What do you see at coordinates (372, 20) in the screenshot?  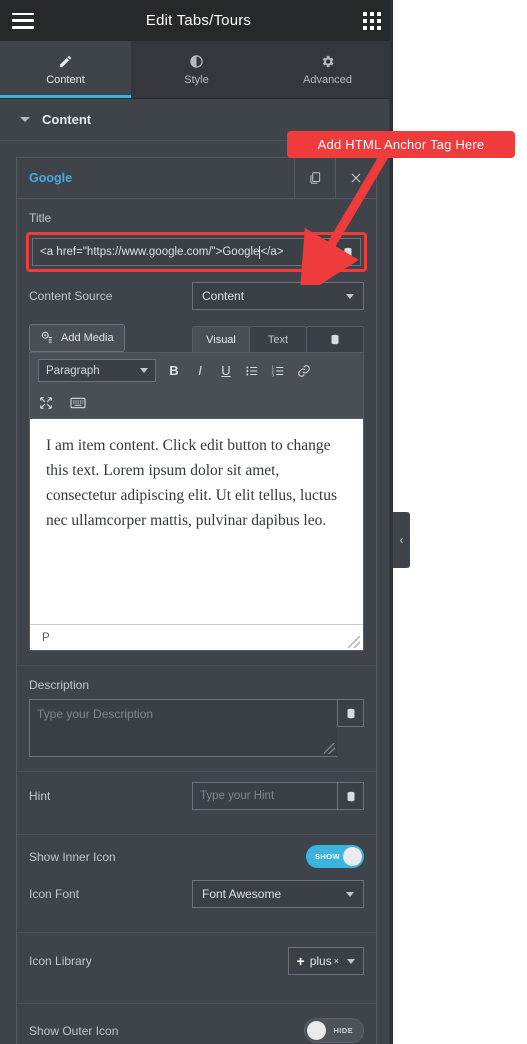 I see `grid-apps-icon` at bounding box center [372, 20].